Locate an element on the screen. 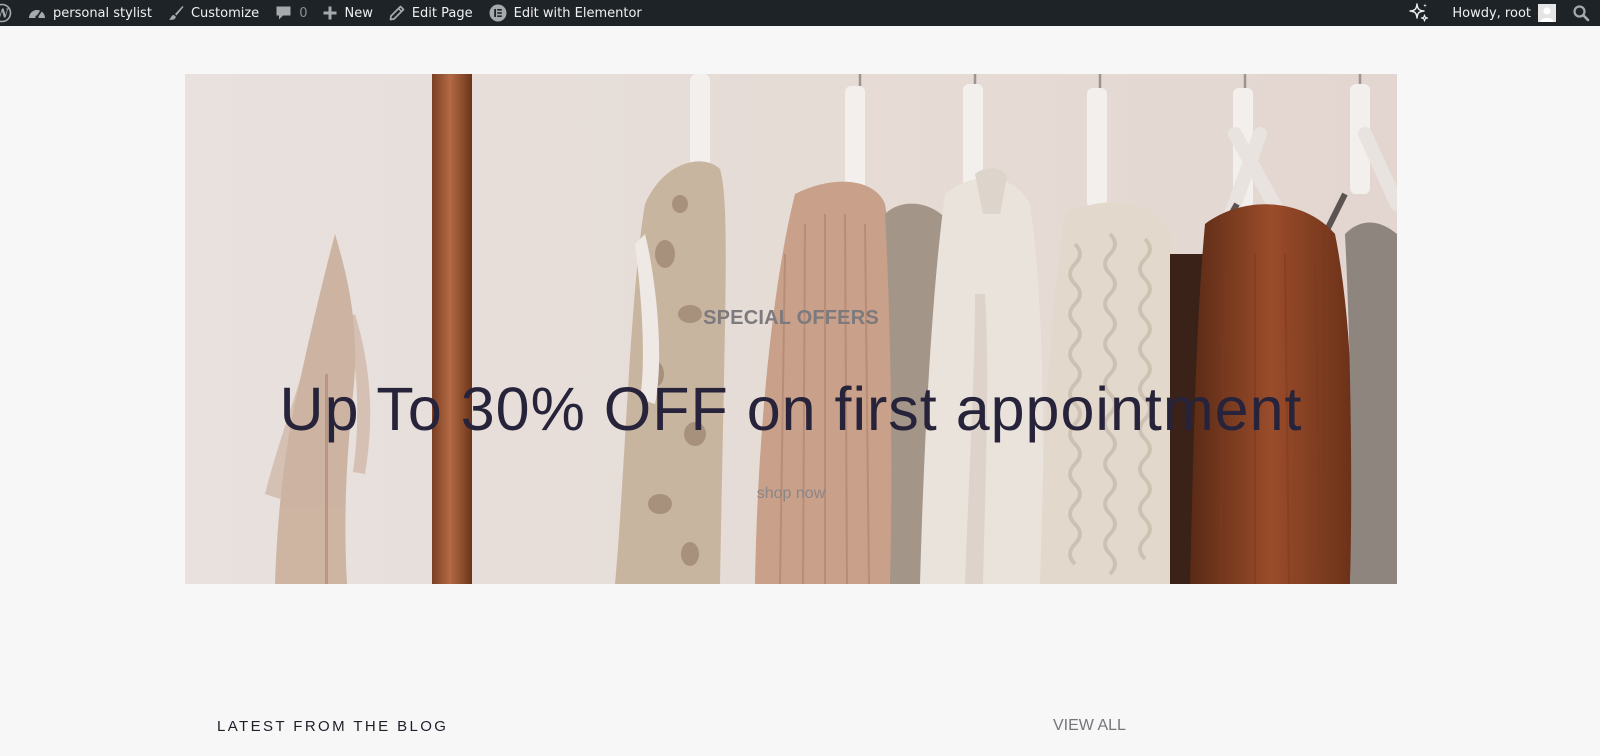 The width and height of the screenshot is (1600, 756). new-label: New is located at coordinates (358, 13).